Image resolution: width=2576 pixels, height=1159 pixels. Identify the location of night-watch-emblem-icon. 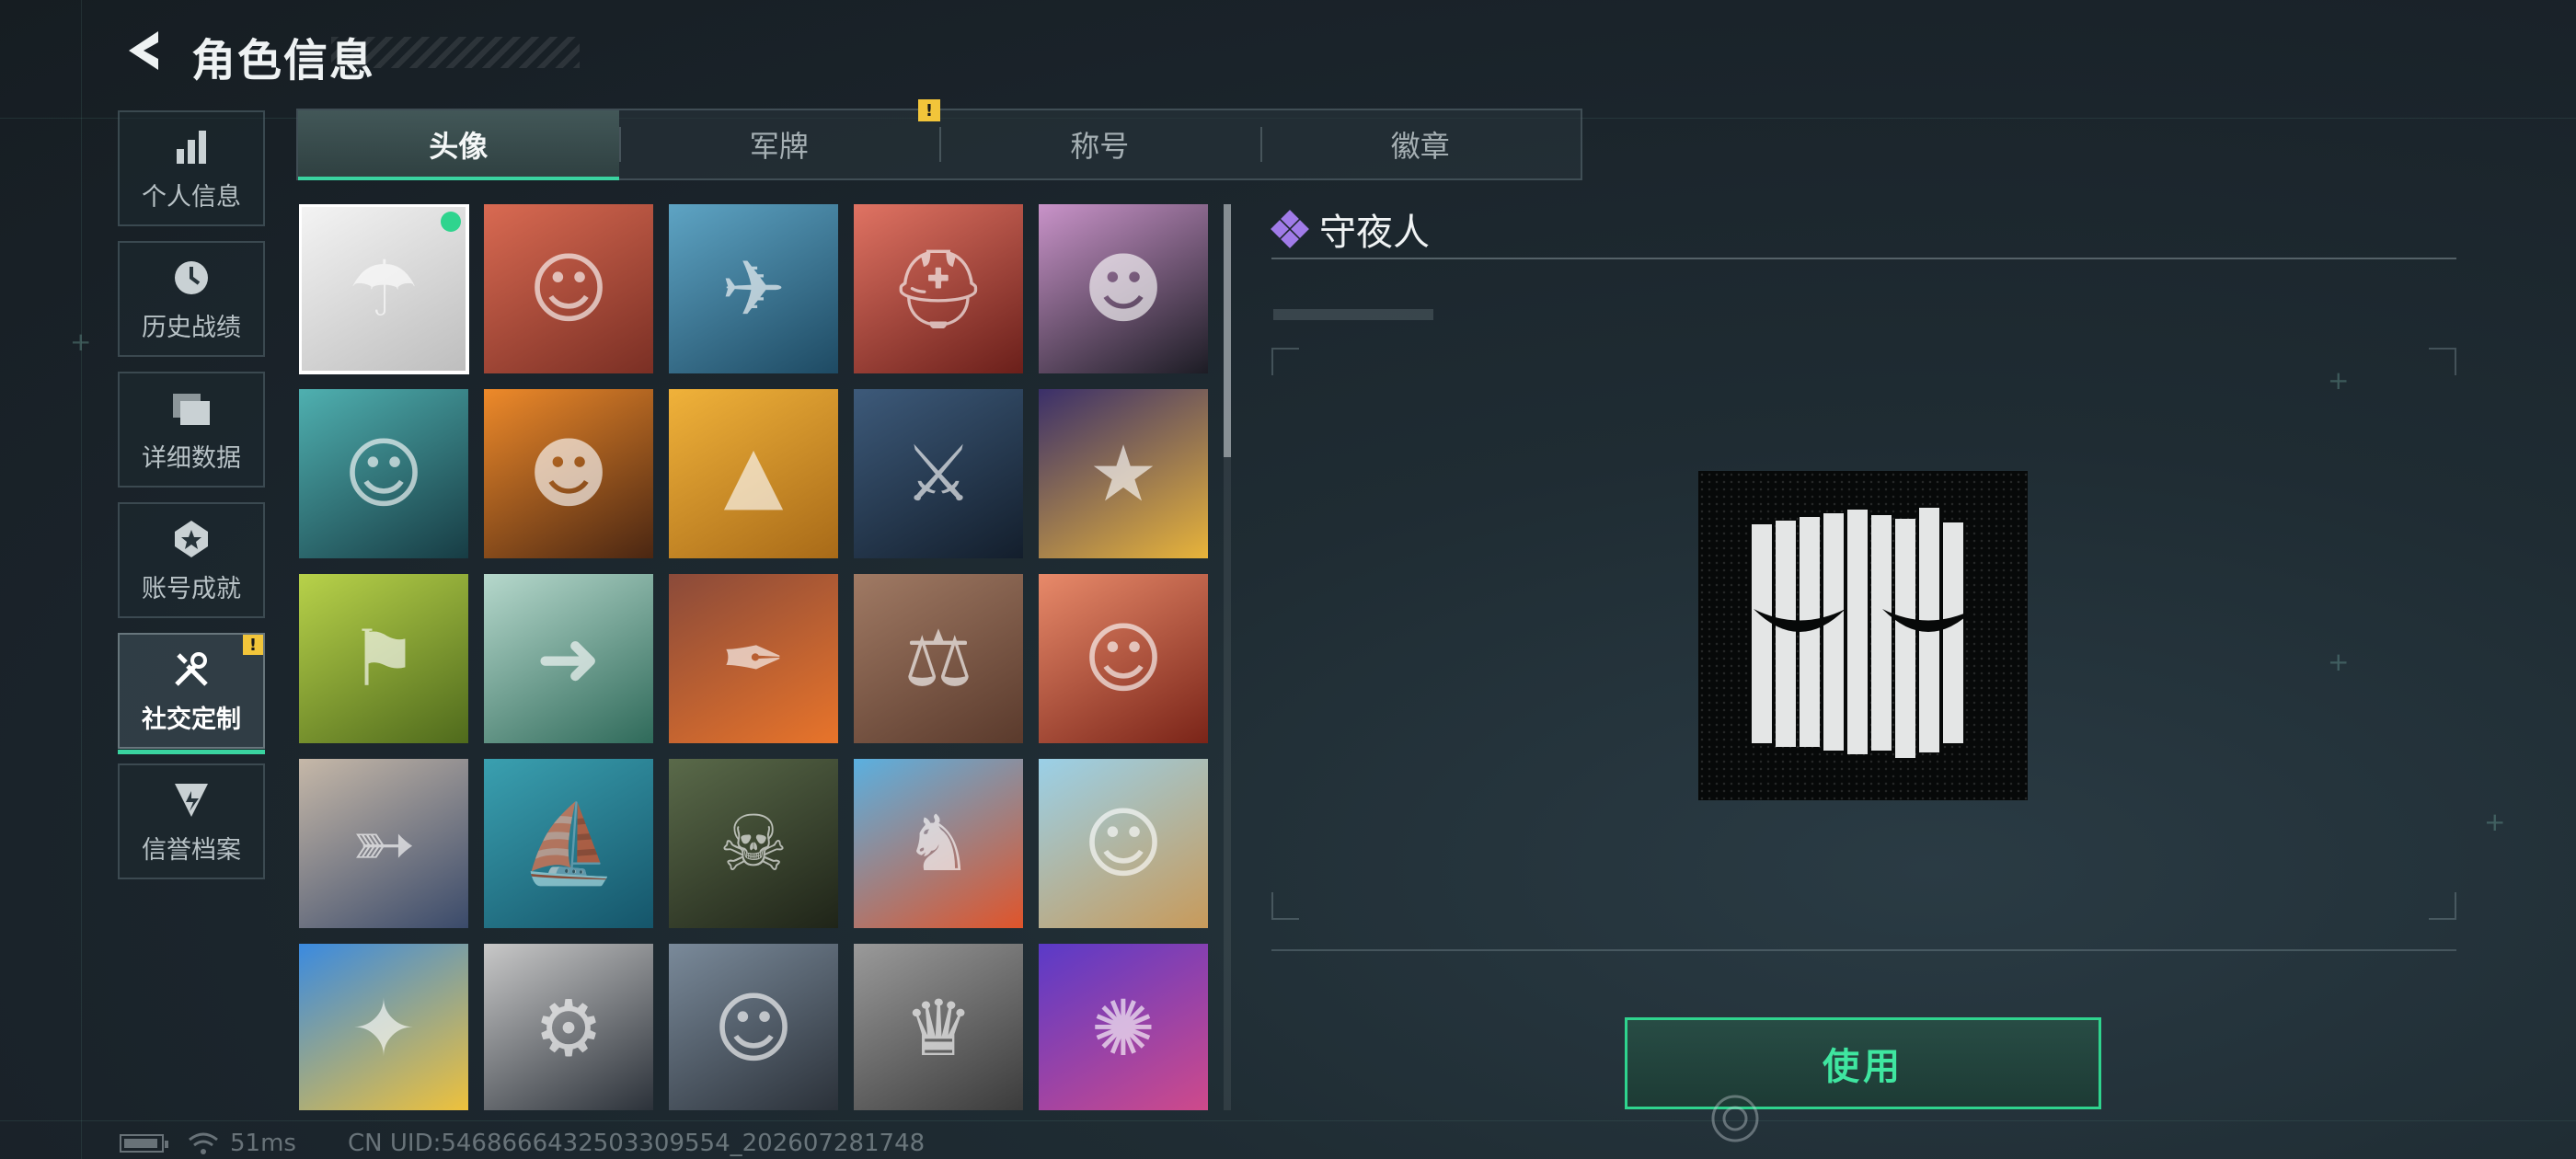
(1863, 633).